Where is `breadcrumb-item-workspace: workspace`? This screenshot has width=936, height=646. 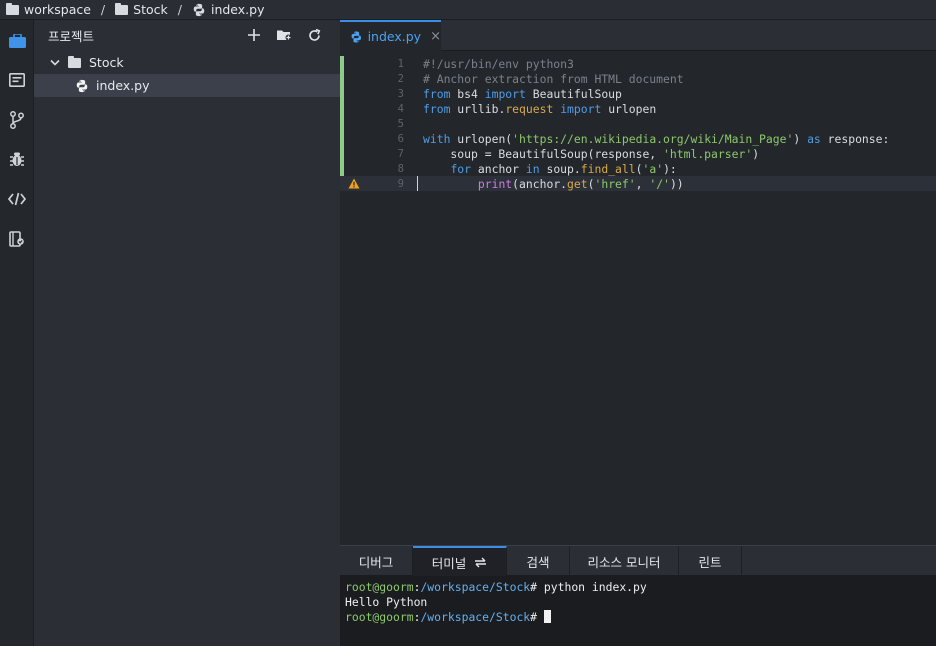
breadcrumb-item-workspace: workspace is located at coordinates (48, 9).